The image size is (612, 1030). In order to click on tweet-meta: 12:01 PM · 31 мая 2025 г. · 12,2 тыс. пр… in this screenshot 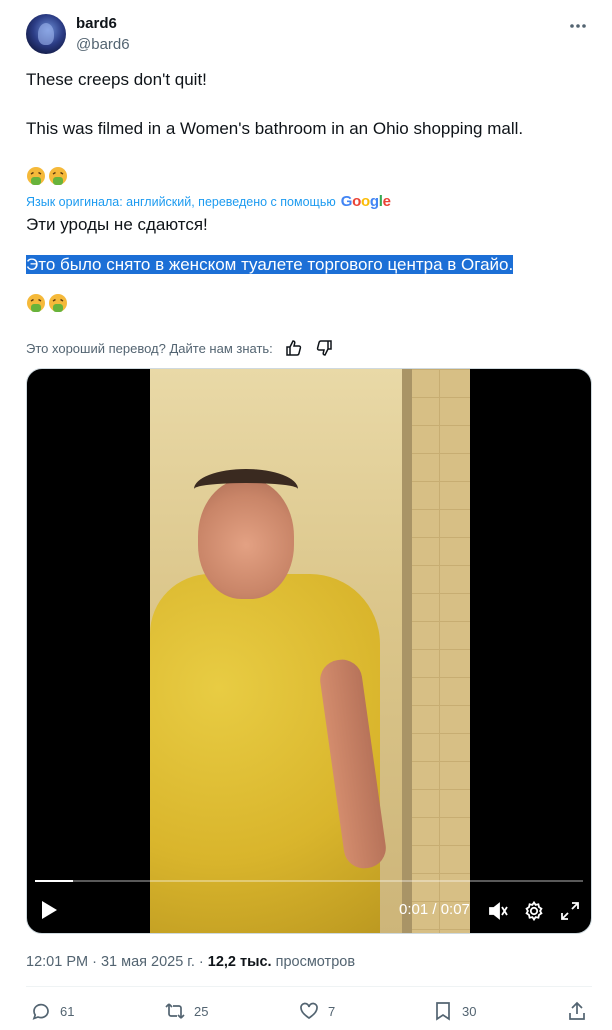, I will do `click(190, 962)`.